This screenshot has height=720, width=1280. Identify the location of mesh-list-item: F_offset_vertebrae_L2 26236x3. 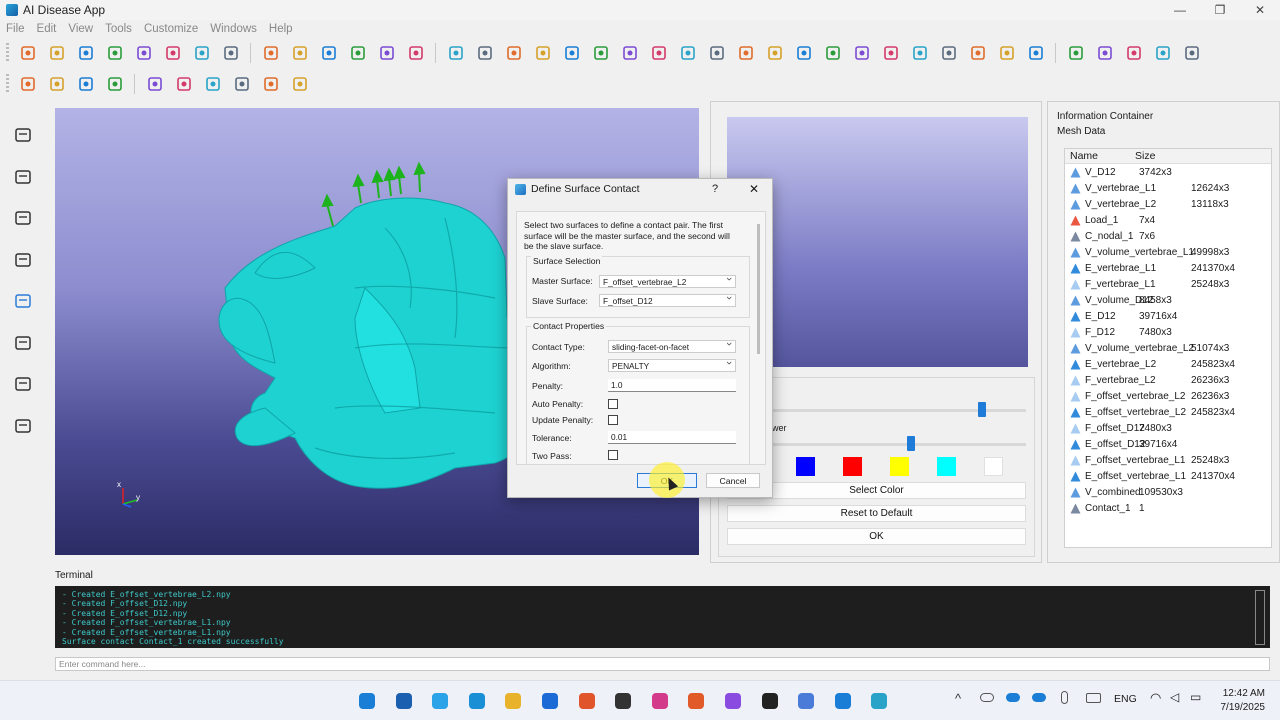
(1168, 396).